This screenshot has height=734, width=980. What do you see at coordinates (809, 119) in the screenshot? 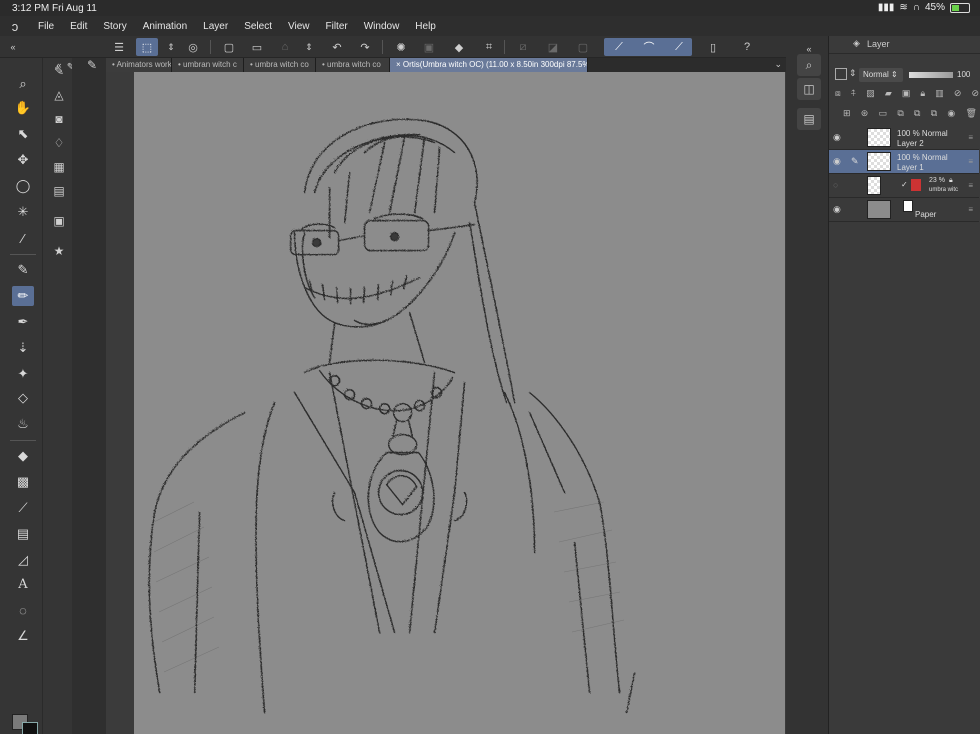
I see `sub-view-icon: ▤` at bounding box center [809, 119].